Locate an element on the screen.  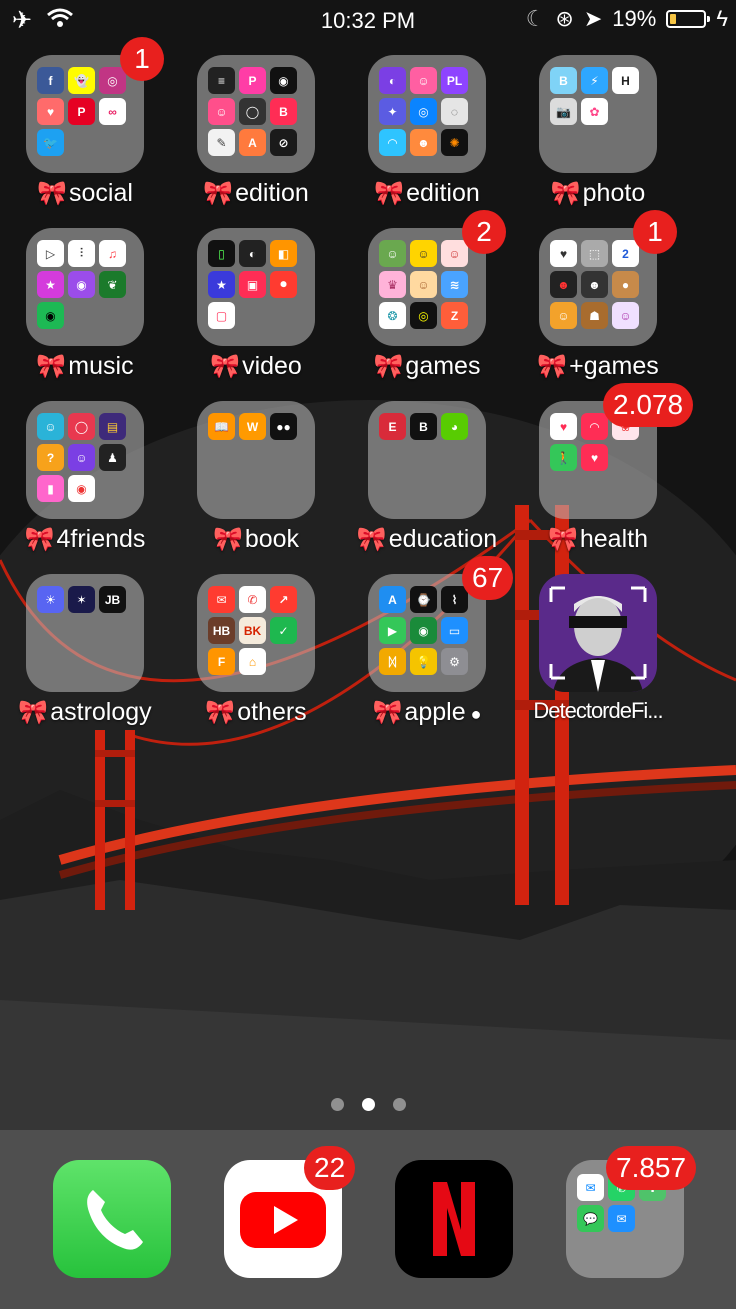
subway-surfers-icon: ☺ is located at coordinates (563, 315).